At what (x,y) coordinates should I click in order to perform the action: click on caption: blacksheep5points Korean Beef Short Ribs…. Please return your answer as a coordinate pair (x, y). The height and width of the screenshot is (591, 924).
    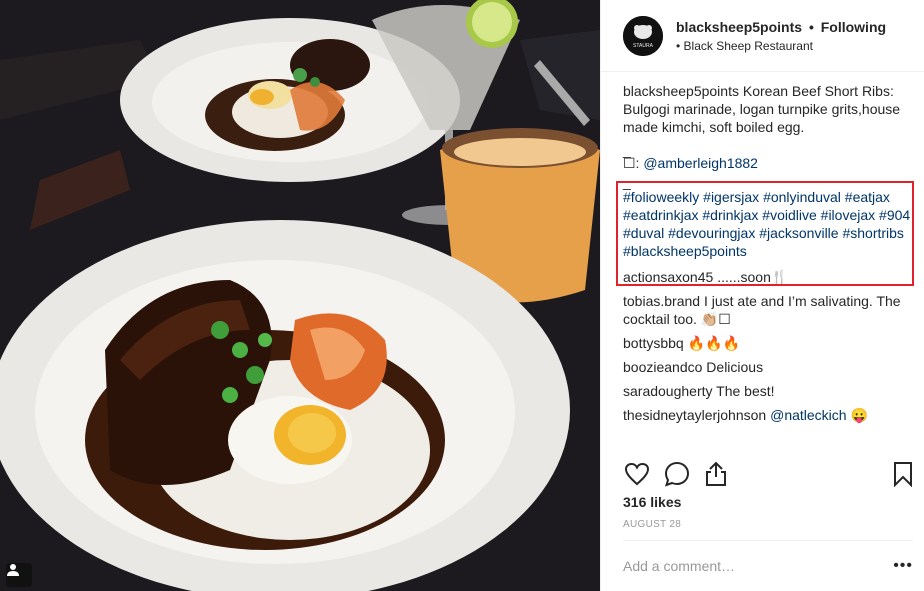
    Looking at the image, I should click on (768, 109).